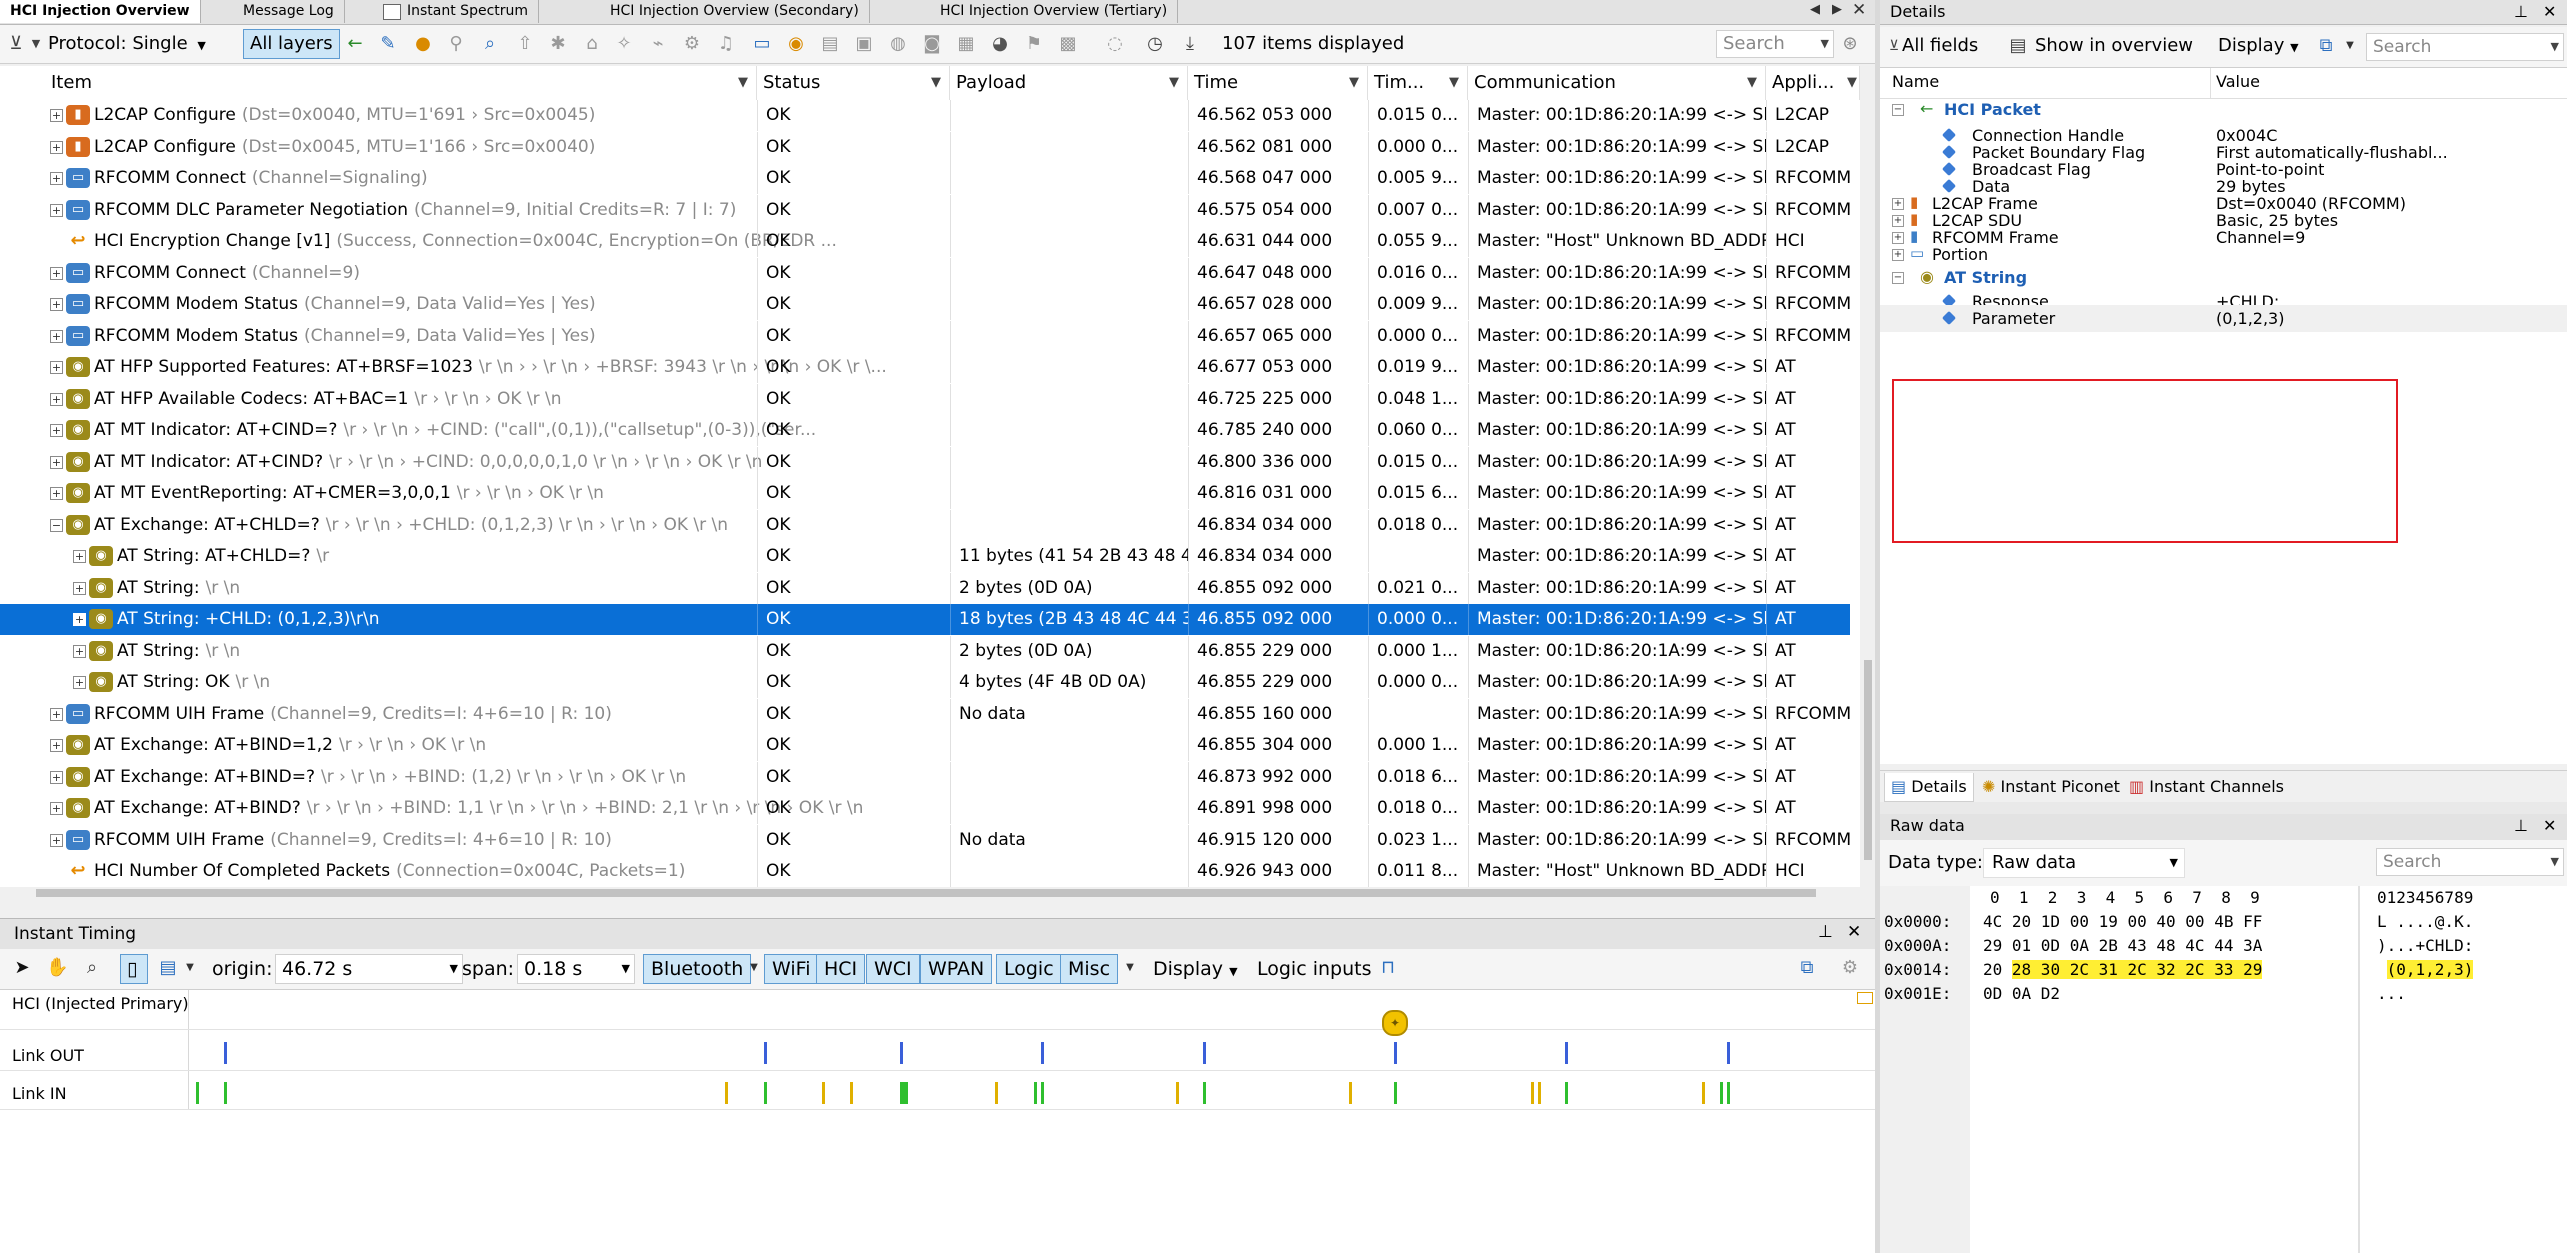 The width and height of the screenshot is (2567, 1253). I want to click on column-status: Status ▼, so click(853, 83).